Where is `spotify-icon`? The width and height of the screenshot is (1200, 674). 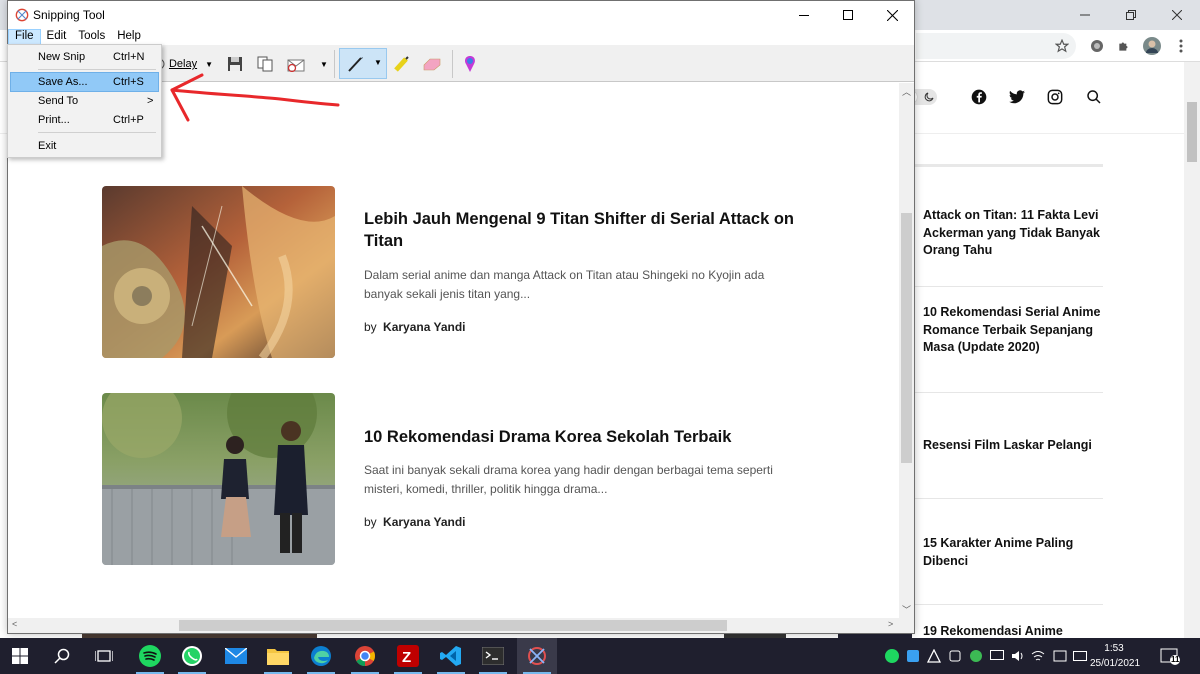
spotify-icon is located at coordinates (150, 656).